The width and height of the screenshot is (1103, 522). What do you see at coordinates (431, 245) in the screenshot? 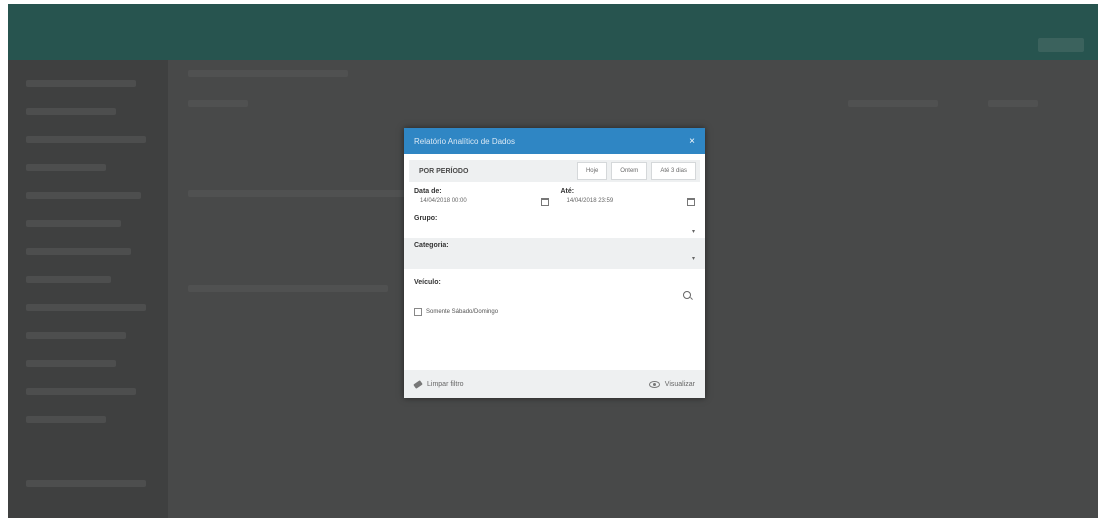
I see `category-label: Categoria:` at bounding box center [431, 245].